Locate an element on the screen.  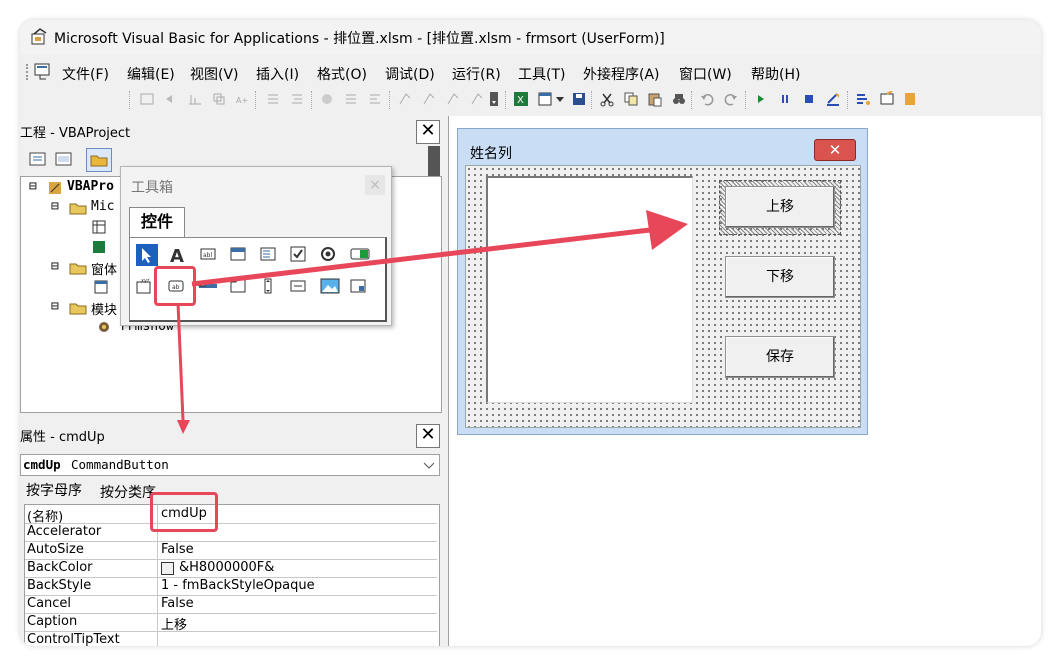
tab-categorized: 按分类序 is located at coordinates (128, 492).